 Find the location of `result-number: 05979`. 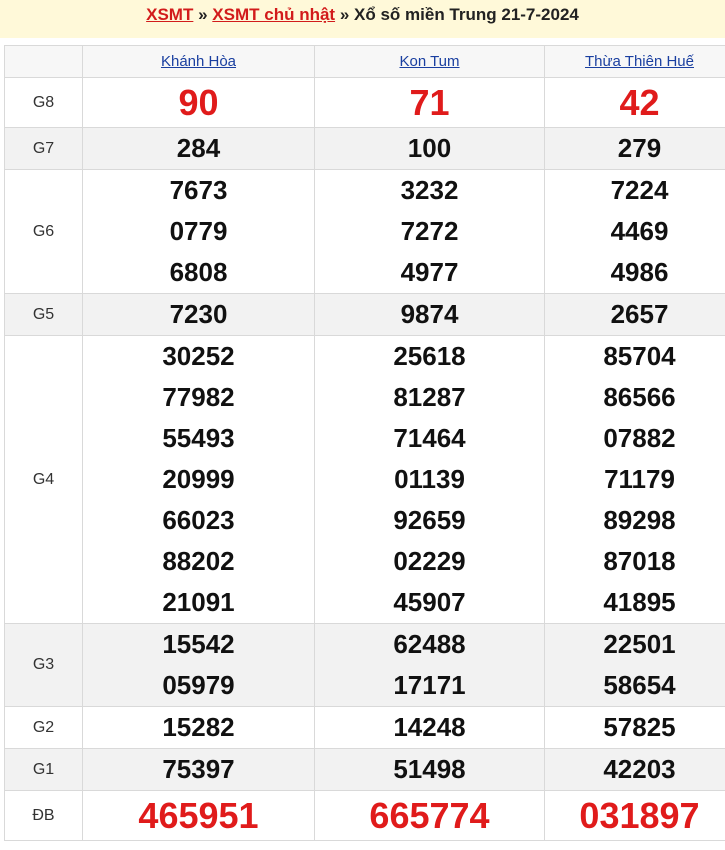

result-number: 05979 is located at coordinates (198, 685).